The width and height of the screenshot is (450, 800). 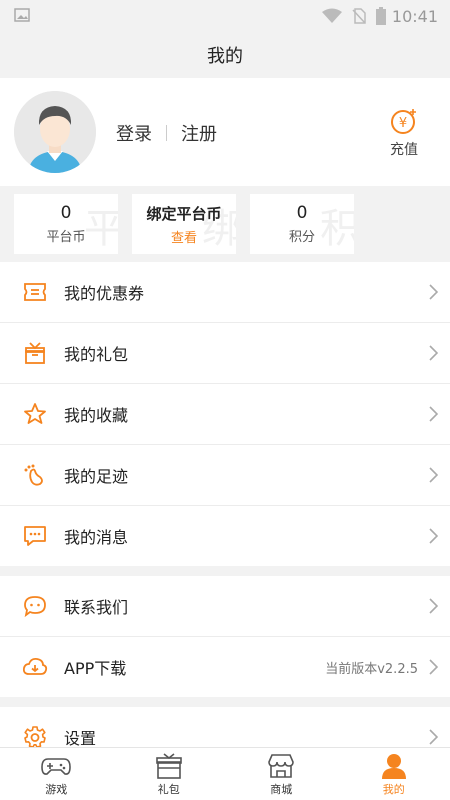 I want to click on register-link: 注册, so click(x=199, y=133).